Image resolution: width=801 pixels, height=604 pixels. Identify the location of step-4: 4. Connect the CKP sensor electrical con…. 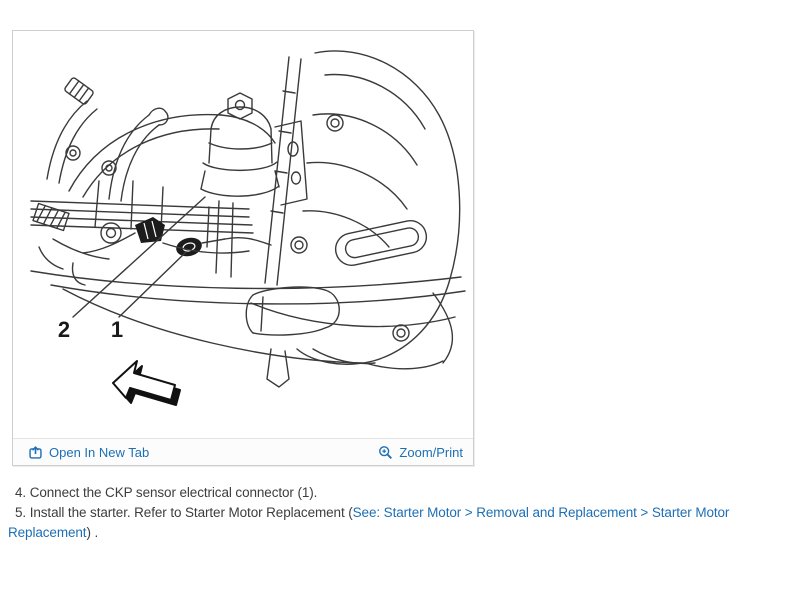
(399, 493).